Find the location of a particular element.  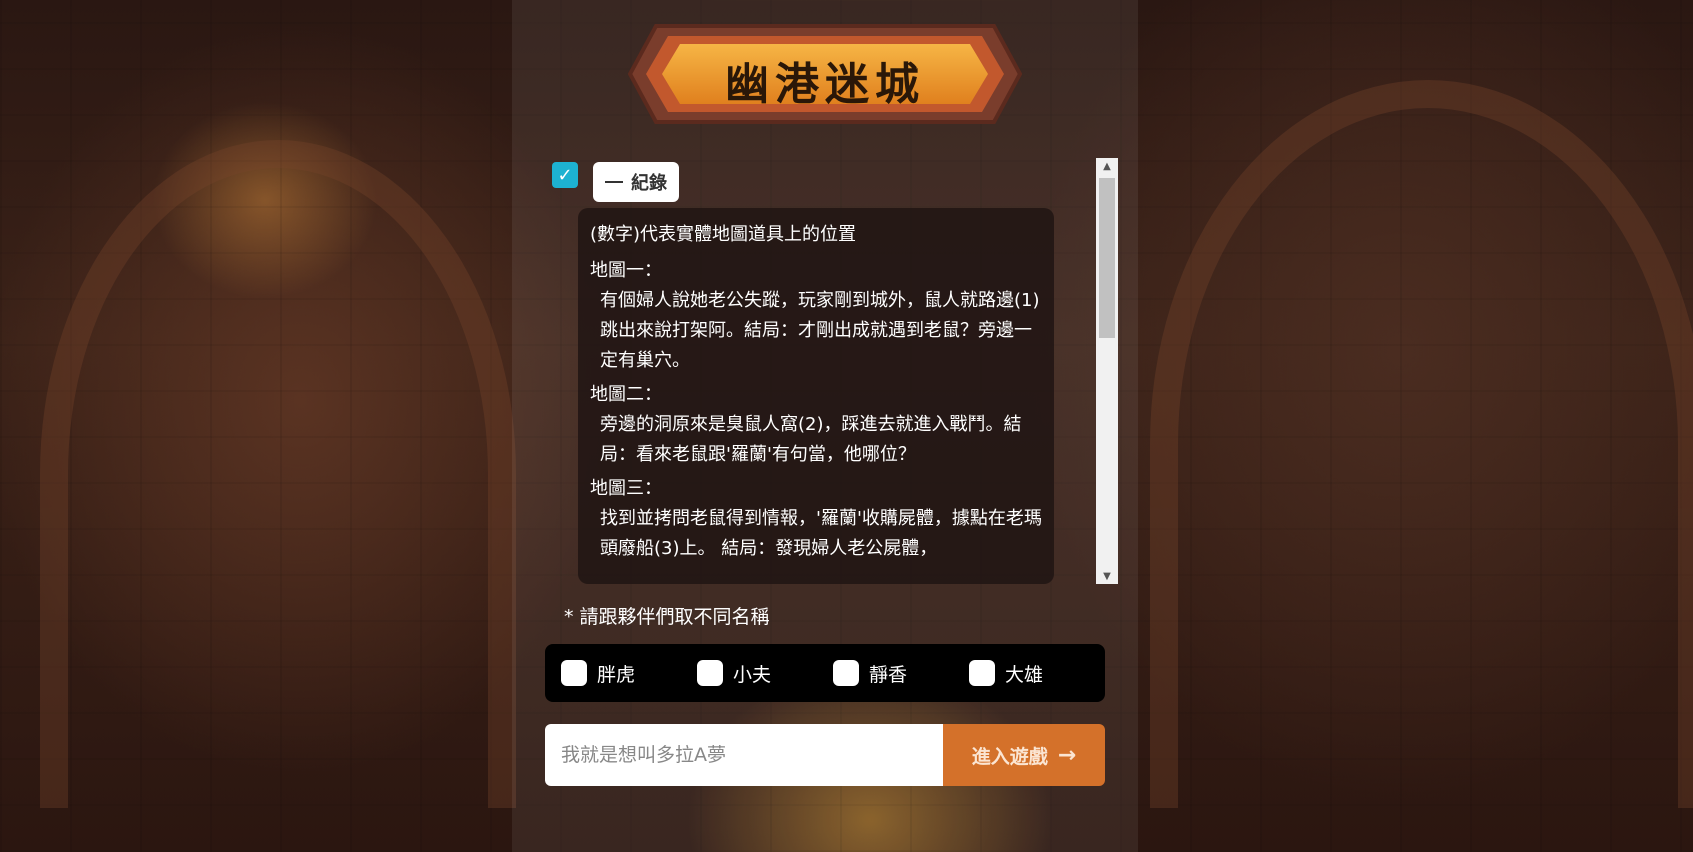

option-character: 胖虎 is located at coordinates (613, 673).